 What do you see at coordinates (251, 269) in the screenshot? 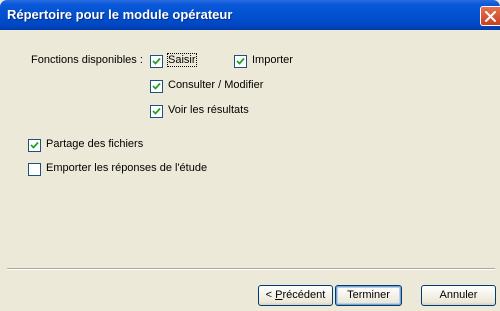
I see `footer-separator` at bounding box center [251, 269].